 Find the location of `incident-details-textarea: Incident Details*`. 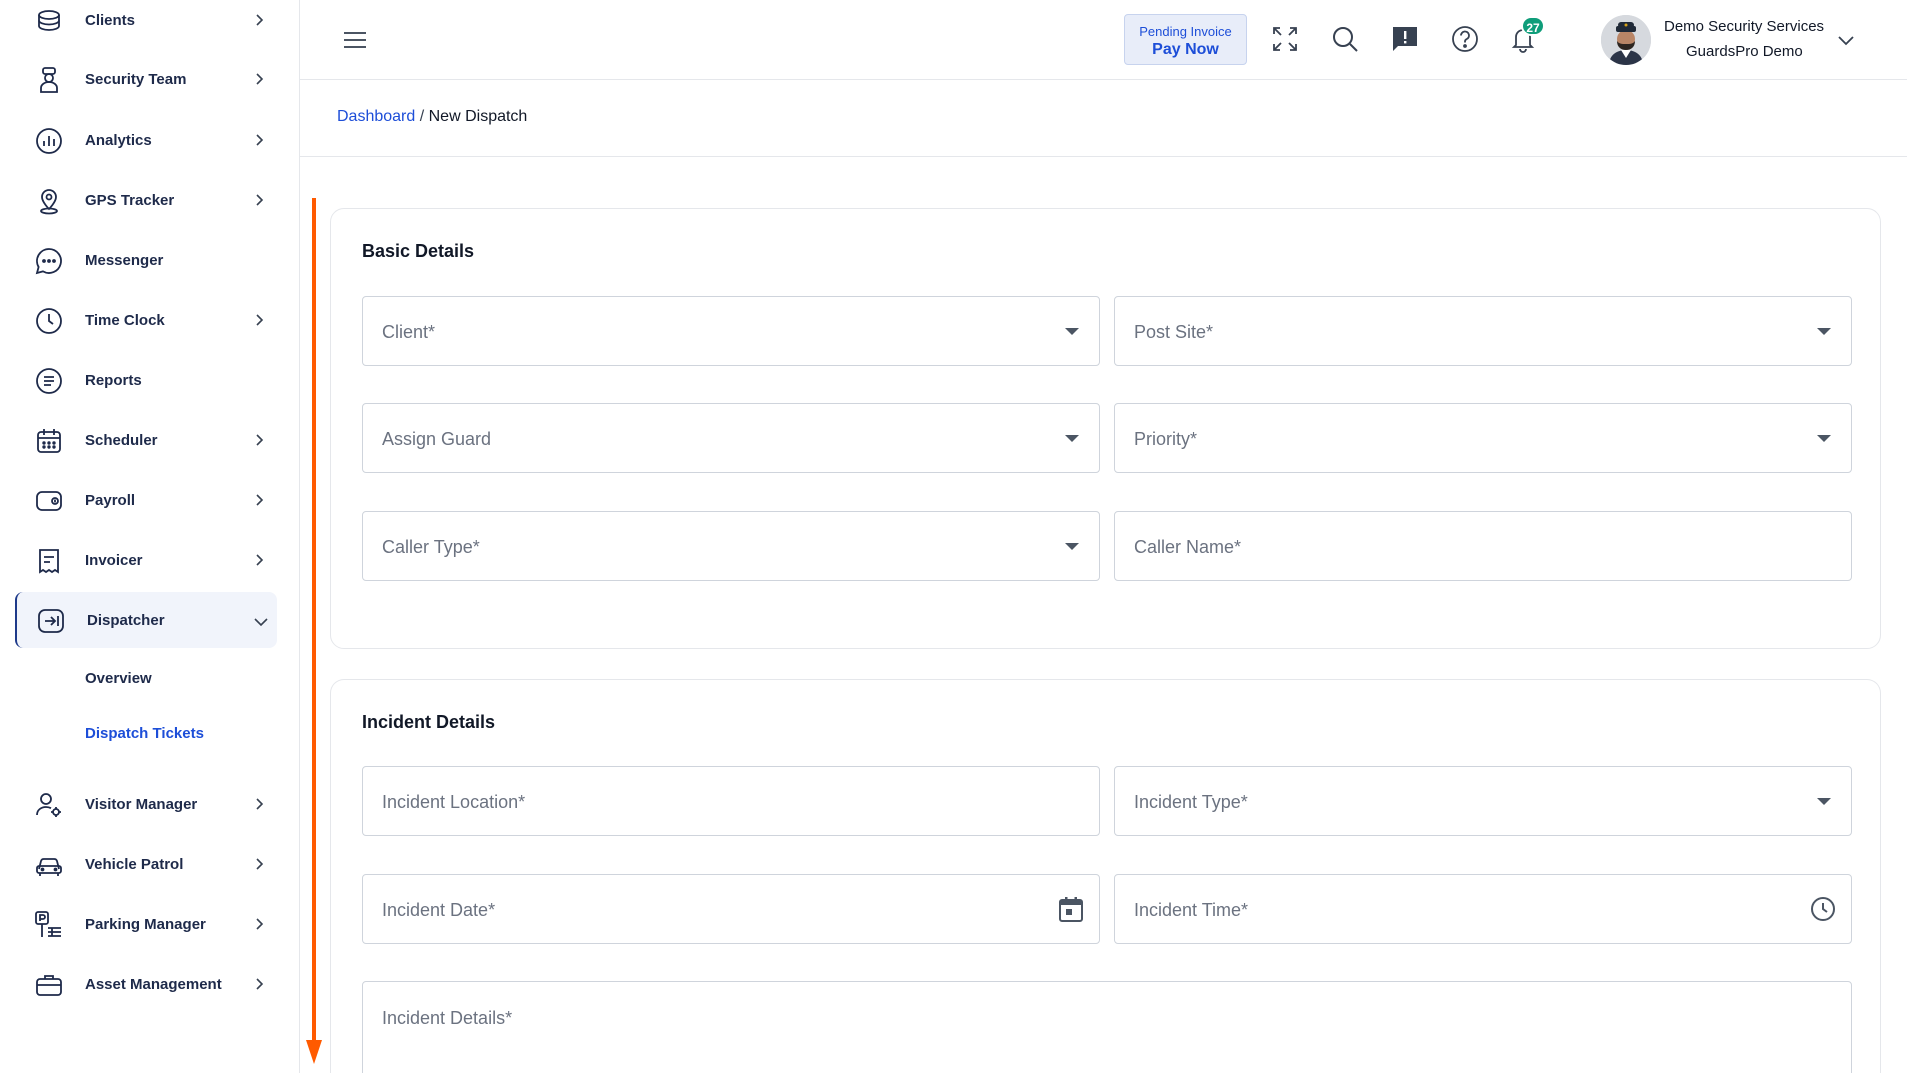

incident-details-textarea: Incident Details* is located at coordinates (1107, 1027).